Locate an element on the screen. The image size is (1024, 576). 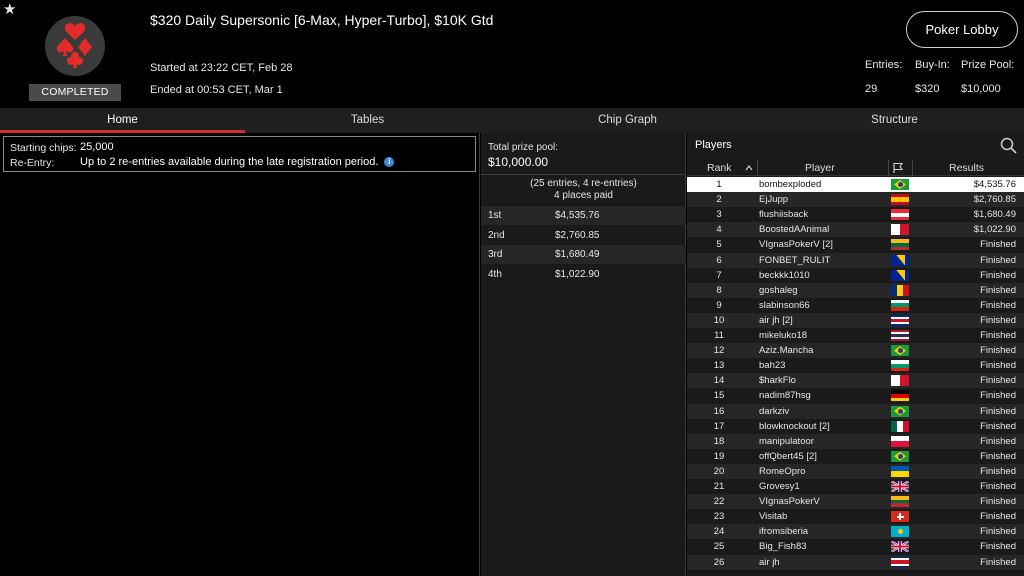
divider is located at coordinates (583, 174).